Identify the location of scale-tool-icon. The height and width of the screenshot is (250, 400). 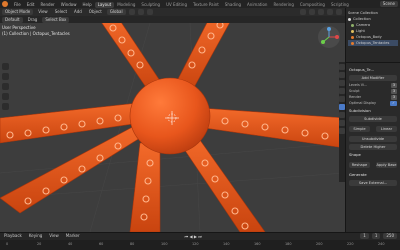
(5, 106).